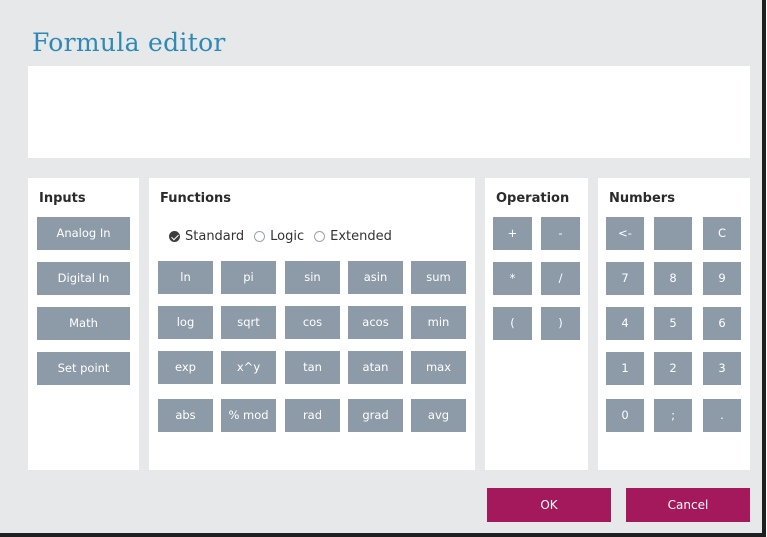  I want to click on fn-mod-button: % mod, so click(248, 415).